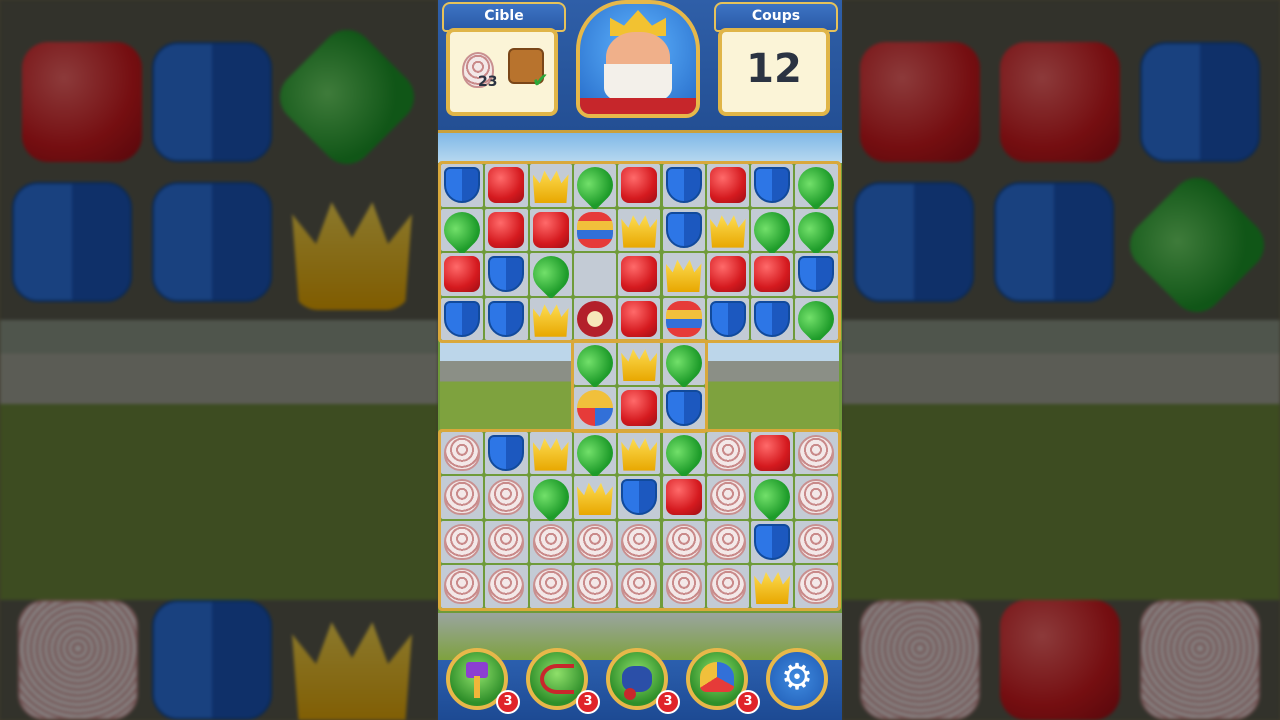 The width and height of the screenshot is (1280, 720). I want to click on hammer-count-badge: 3, so click(508, 702).